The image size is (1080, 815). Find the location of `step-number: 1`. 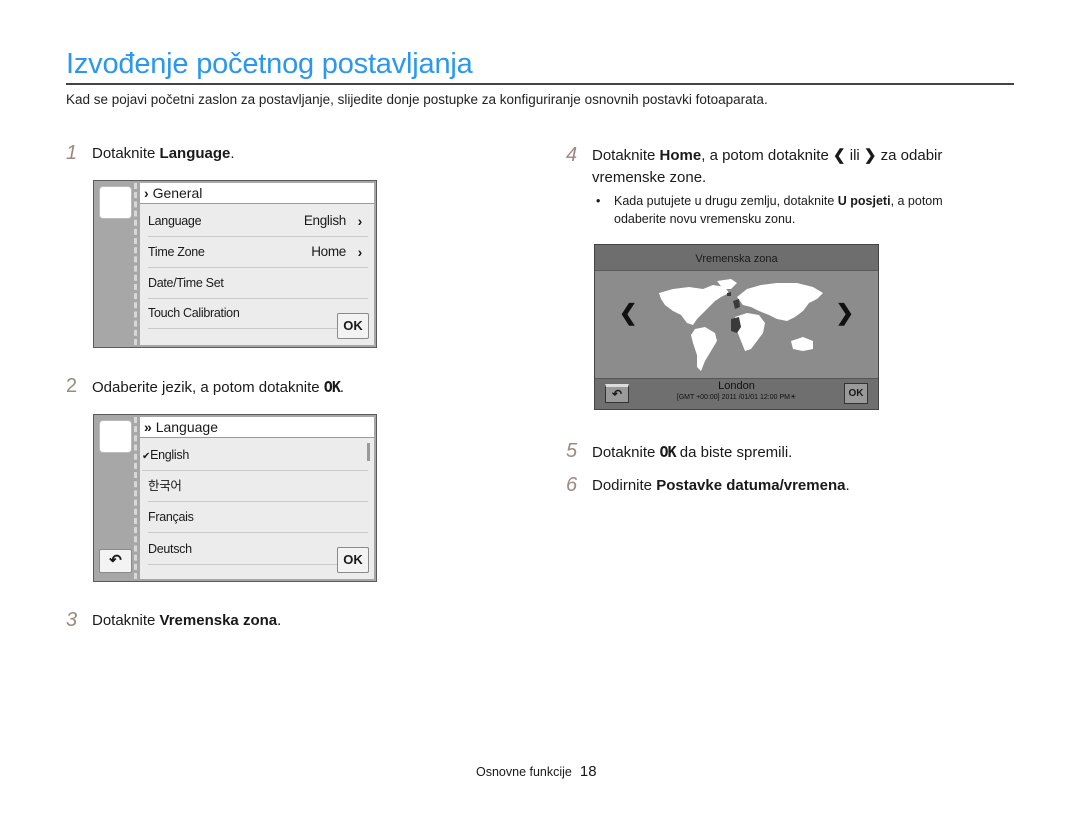

step-number: 1 is located at coordinates (72, 153).